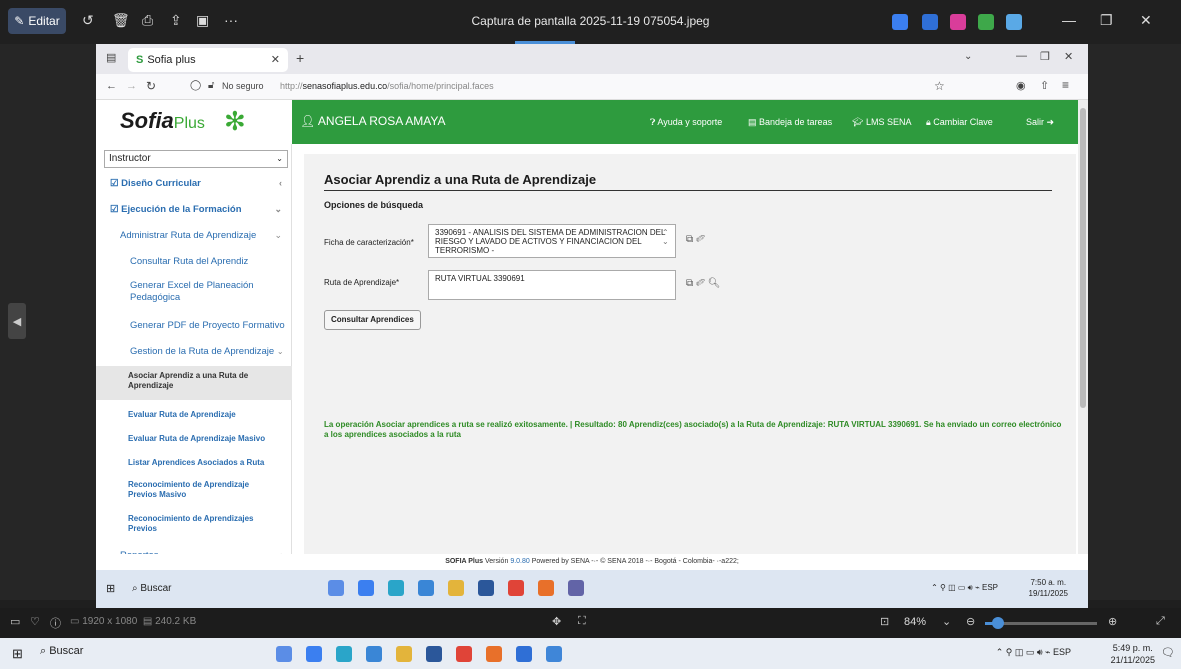  I want to click on crop-icon: ⛶, so click(582, 621).